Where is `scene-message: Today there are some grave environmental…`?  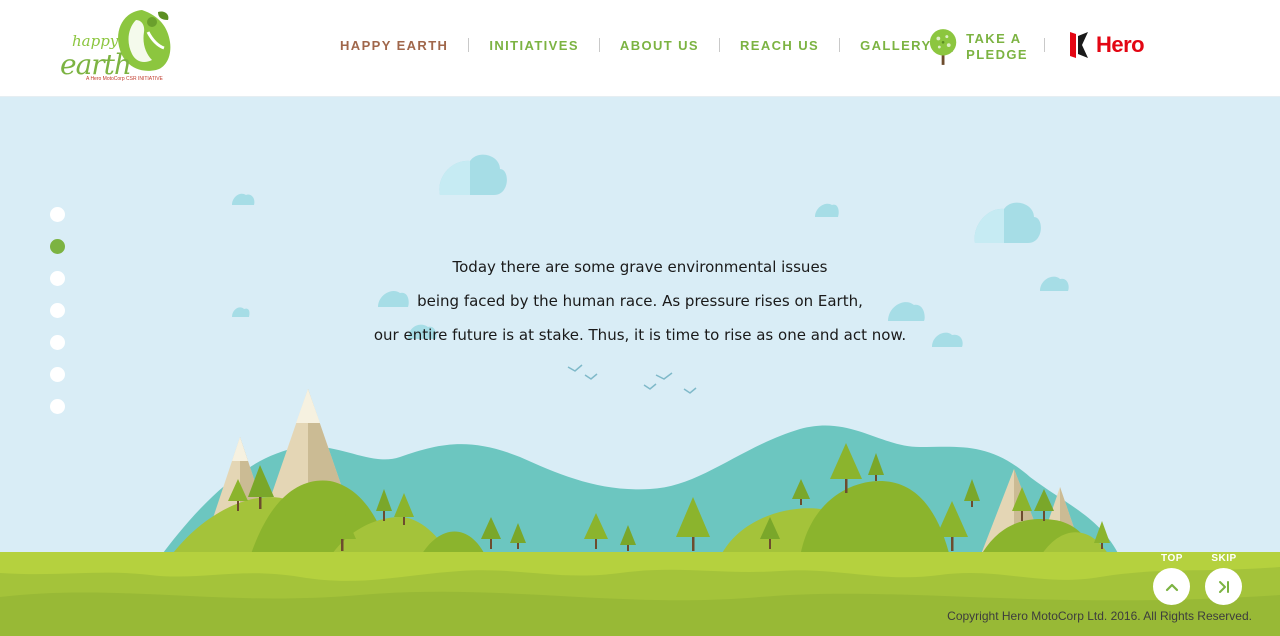
scene-message: Today there are some grave environmental… is located at coordinates (640, 301).